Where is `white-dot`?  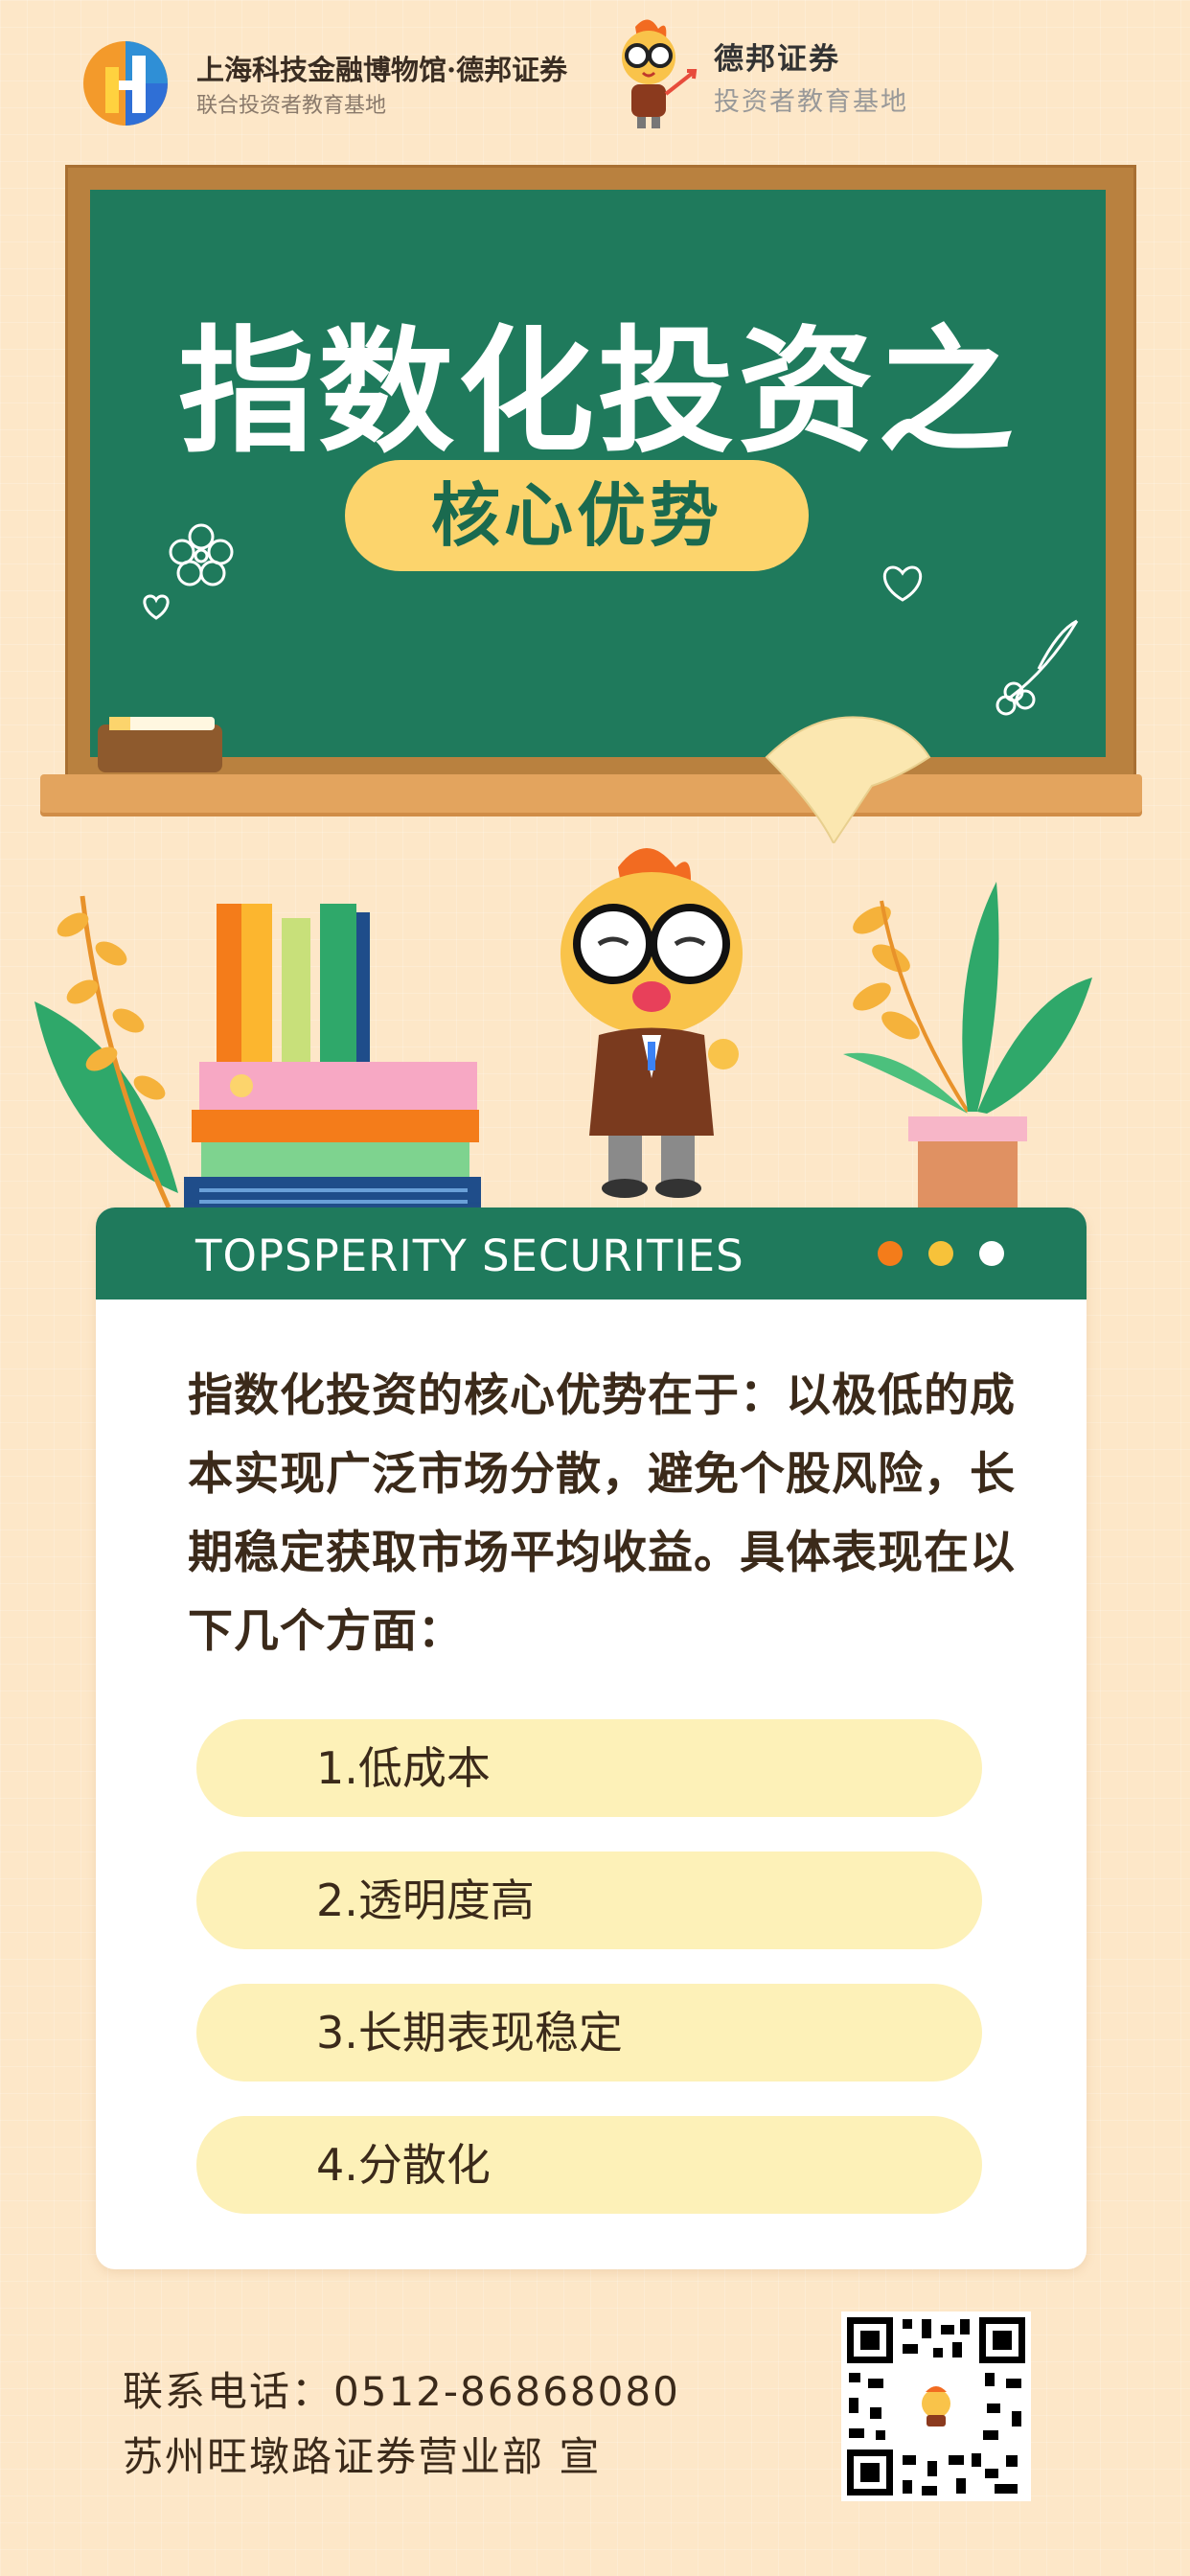 white-dot is located at coordinates (991, 1253).